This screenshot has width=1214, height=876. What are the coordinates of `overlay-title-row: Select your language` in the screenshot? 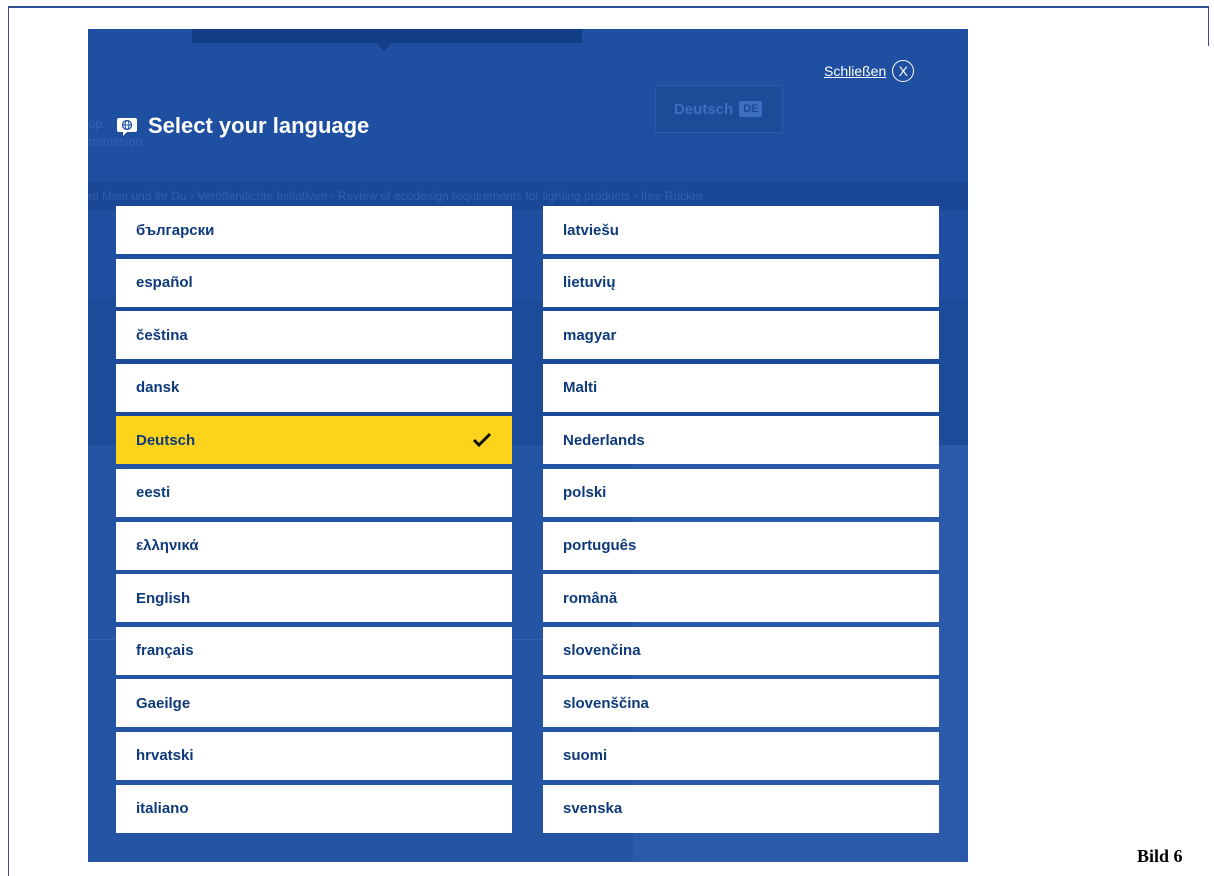 It's located at (242, 126).